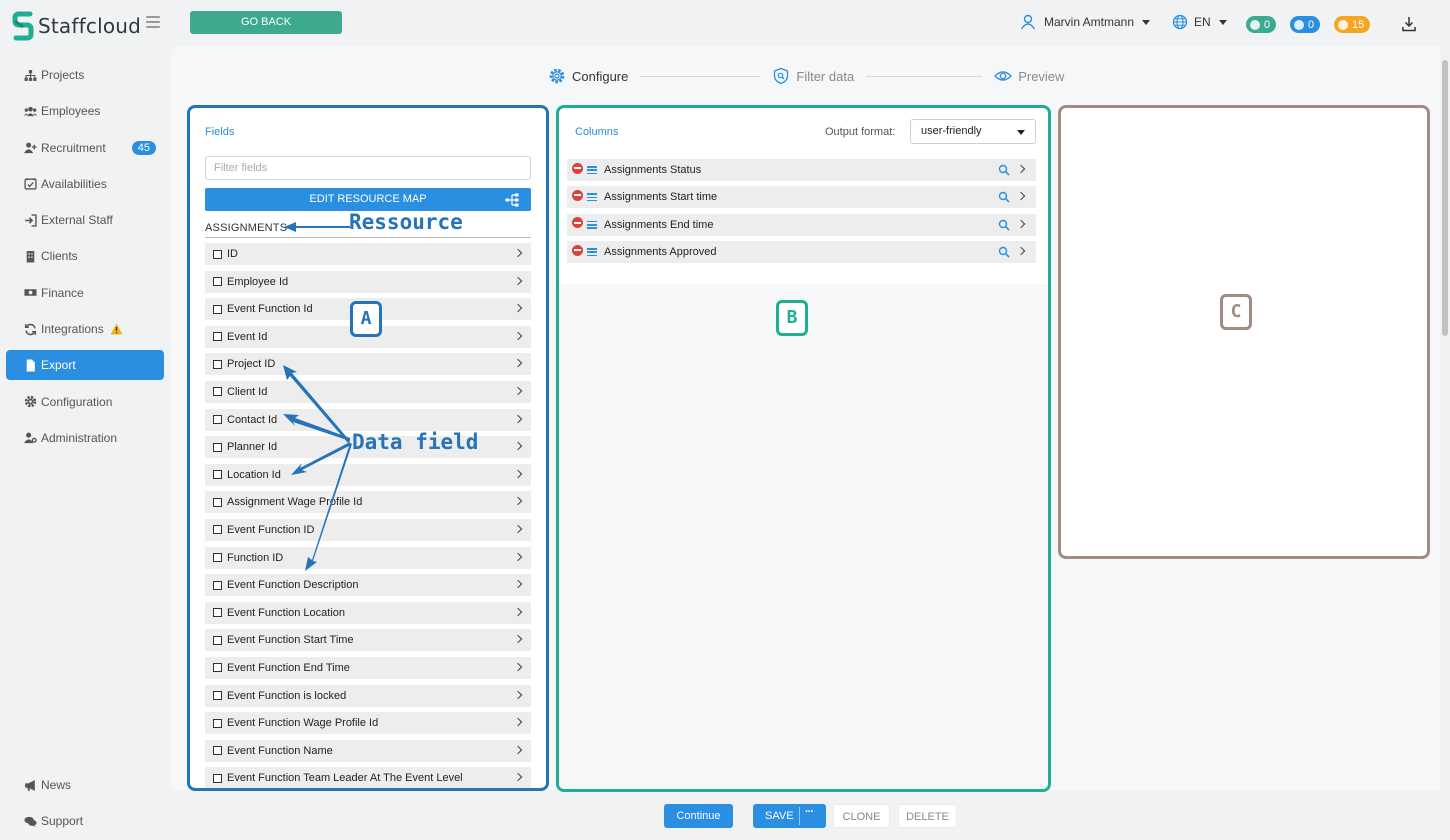 Image resolution: width=1450 pixels, height=840 pixels. What do you see at coordinates (368, 723) in the screenshot?
I see `field-row: Event Function Wage Profile Id` at bounding box center [368, 723].